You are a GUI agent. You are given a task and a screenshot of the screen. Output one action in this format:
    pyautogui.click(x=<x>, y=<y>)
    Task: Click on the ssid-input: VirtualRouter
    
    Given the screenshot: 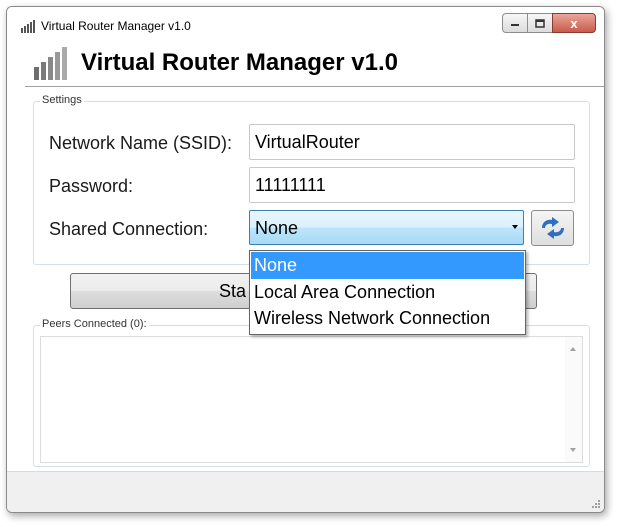 What is the action you would take?
    pyautogui.click(x=412, y=142)
    